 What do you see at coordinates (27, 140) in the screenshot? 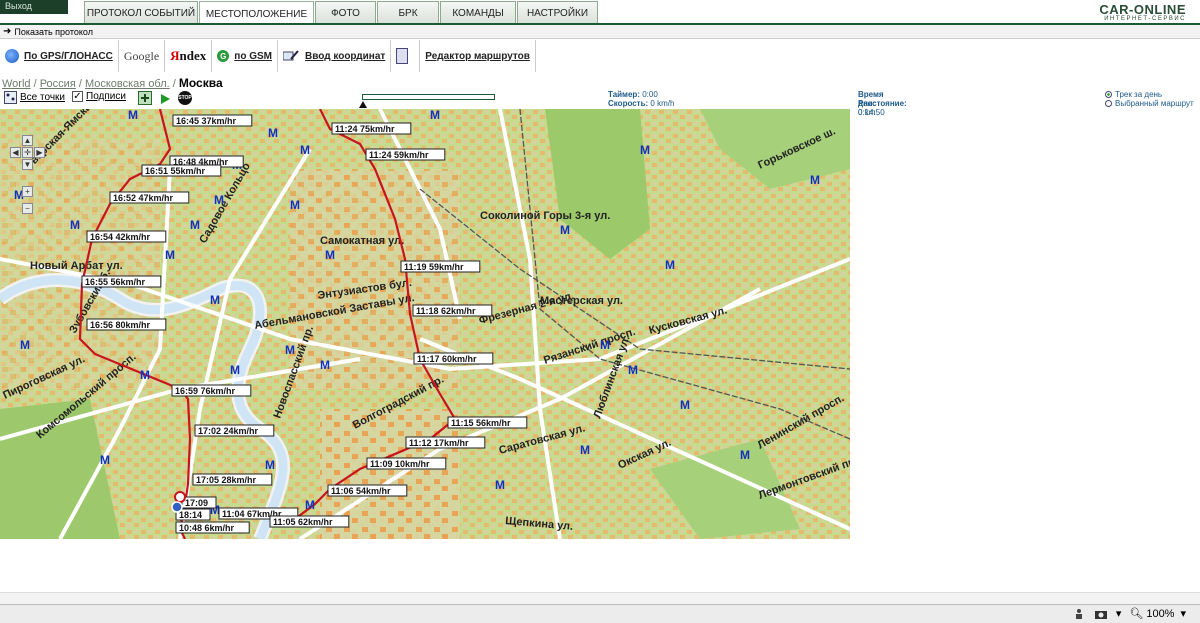
I see `pan-up-icon: ▲` at bounding box center [27, 140].